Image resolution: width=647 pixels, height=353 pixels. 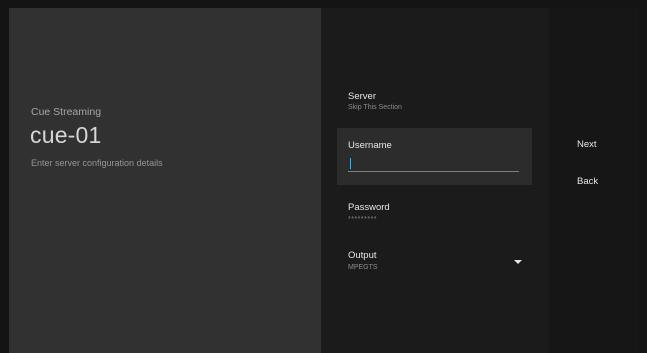 I want to click on text-cursor, so click(x=350, y=163).